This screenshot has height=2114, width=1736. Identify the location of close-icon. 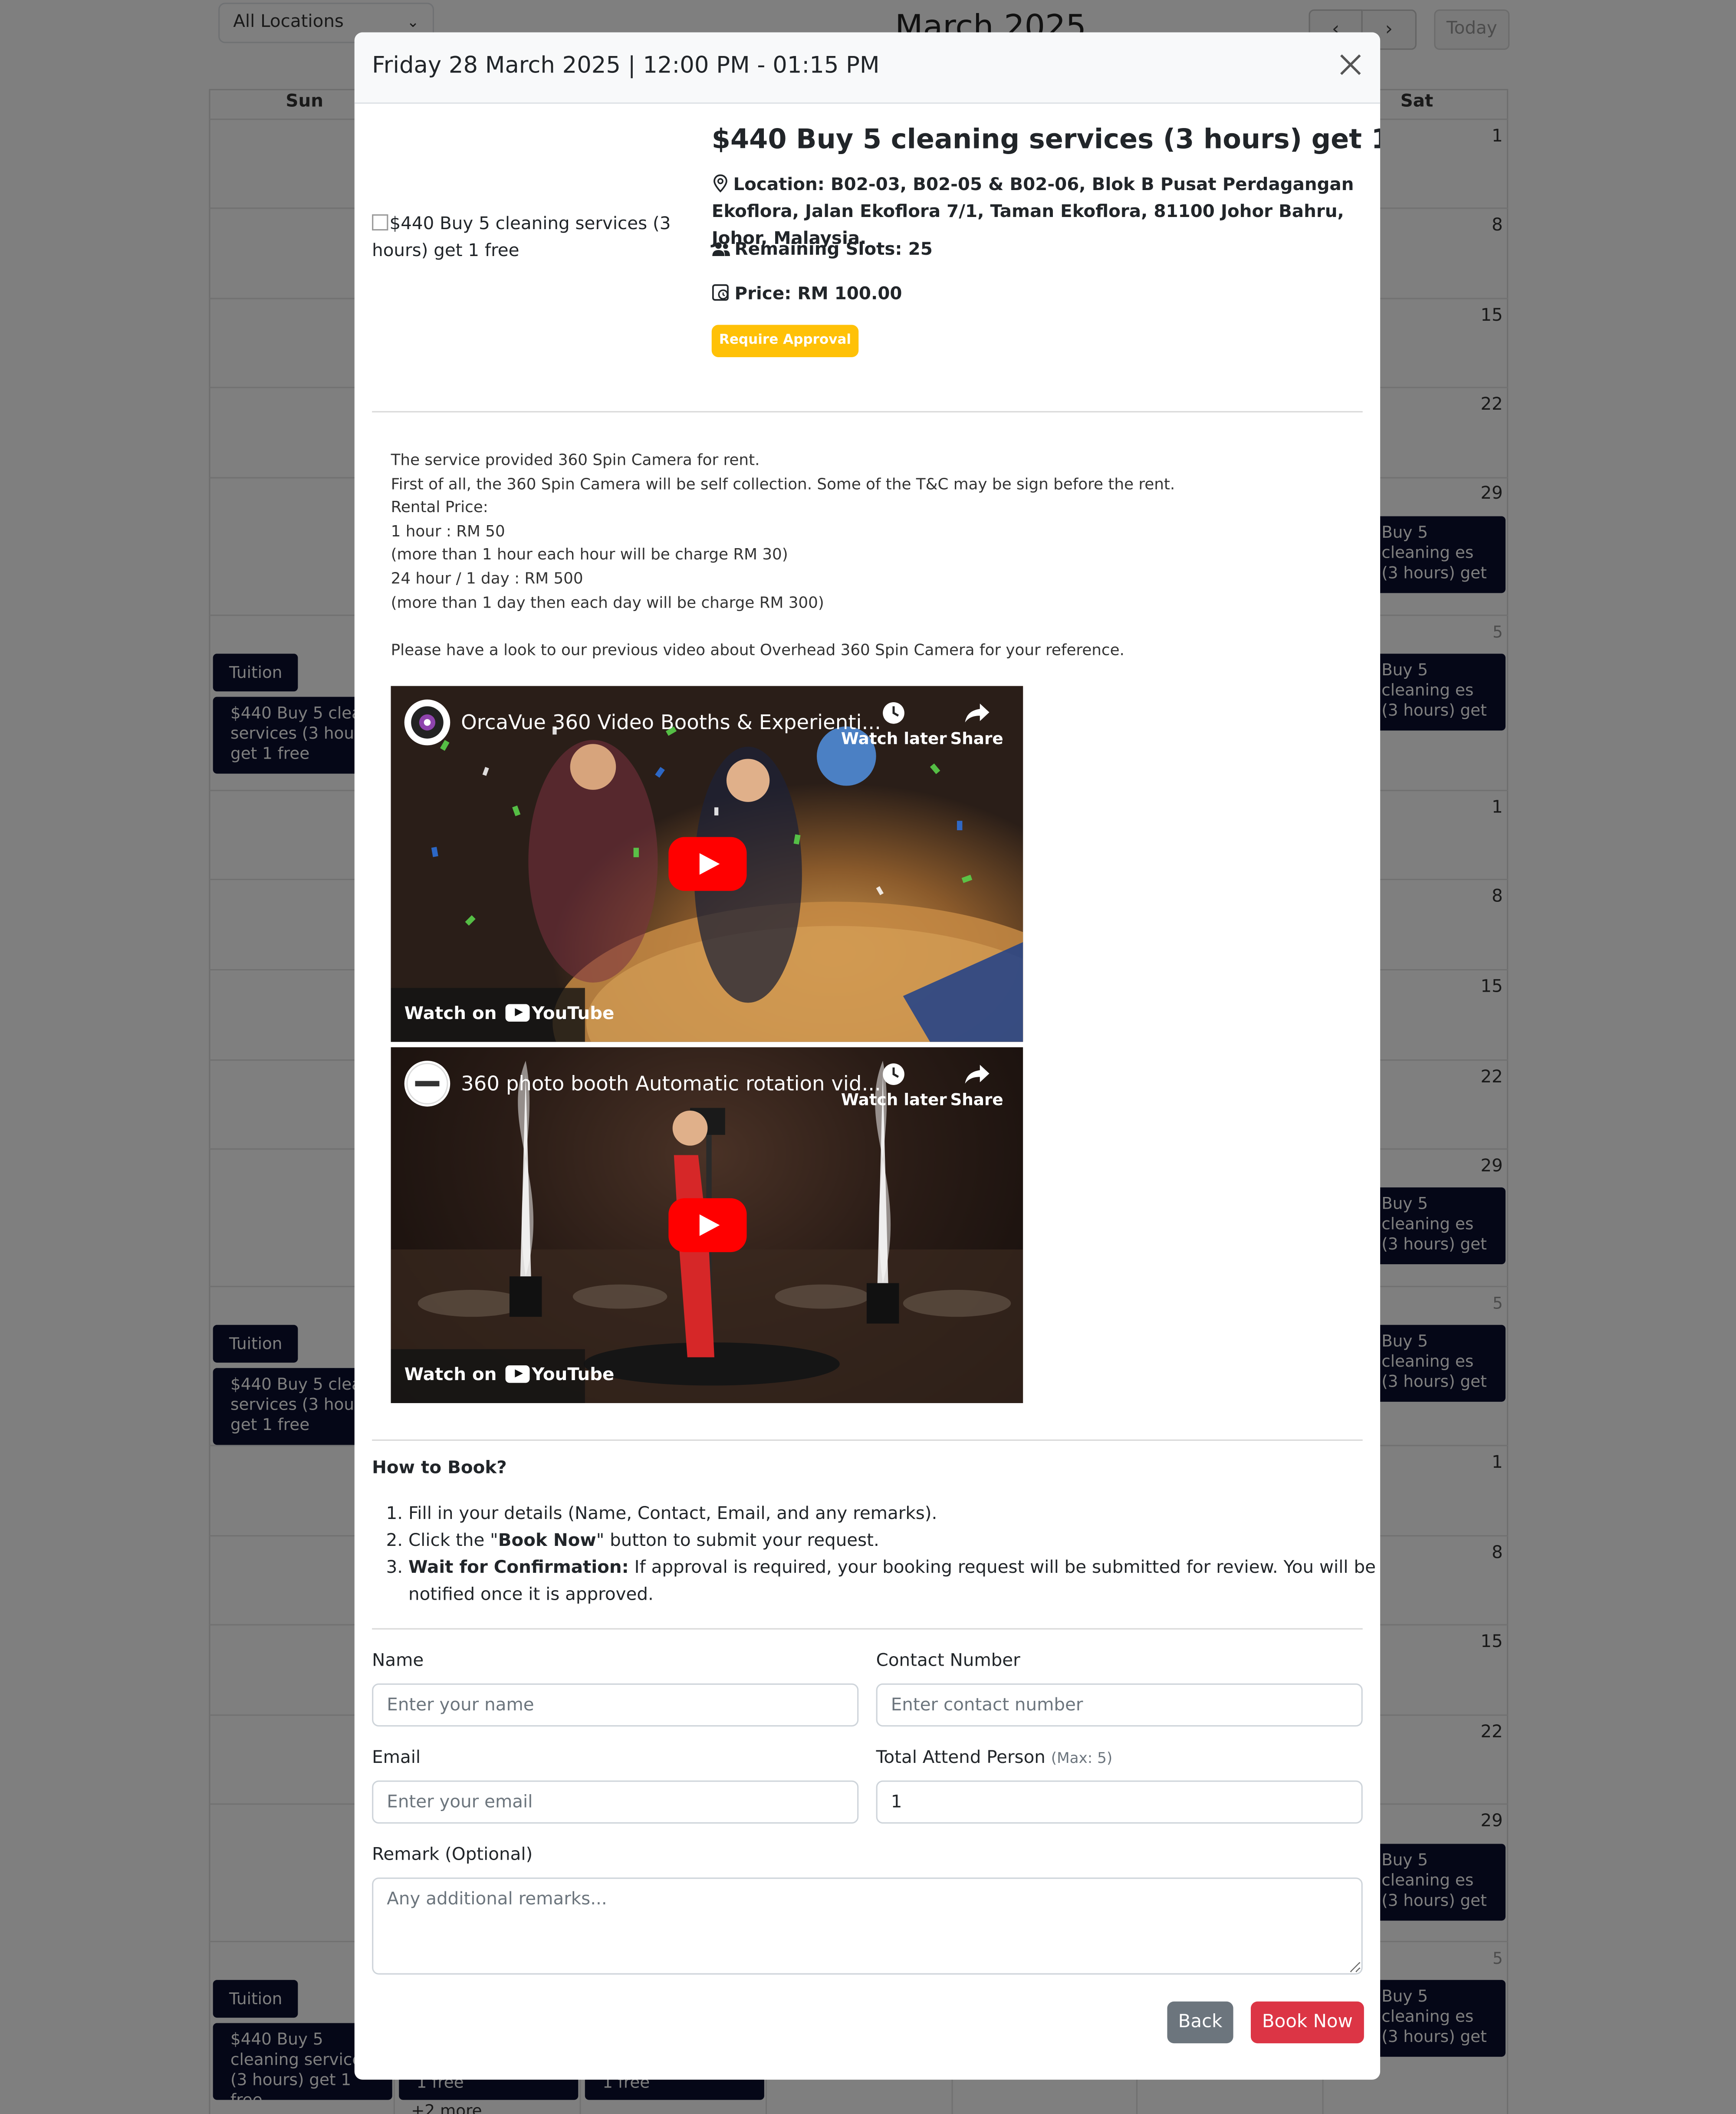
(1350, 64).